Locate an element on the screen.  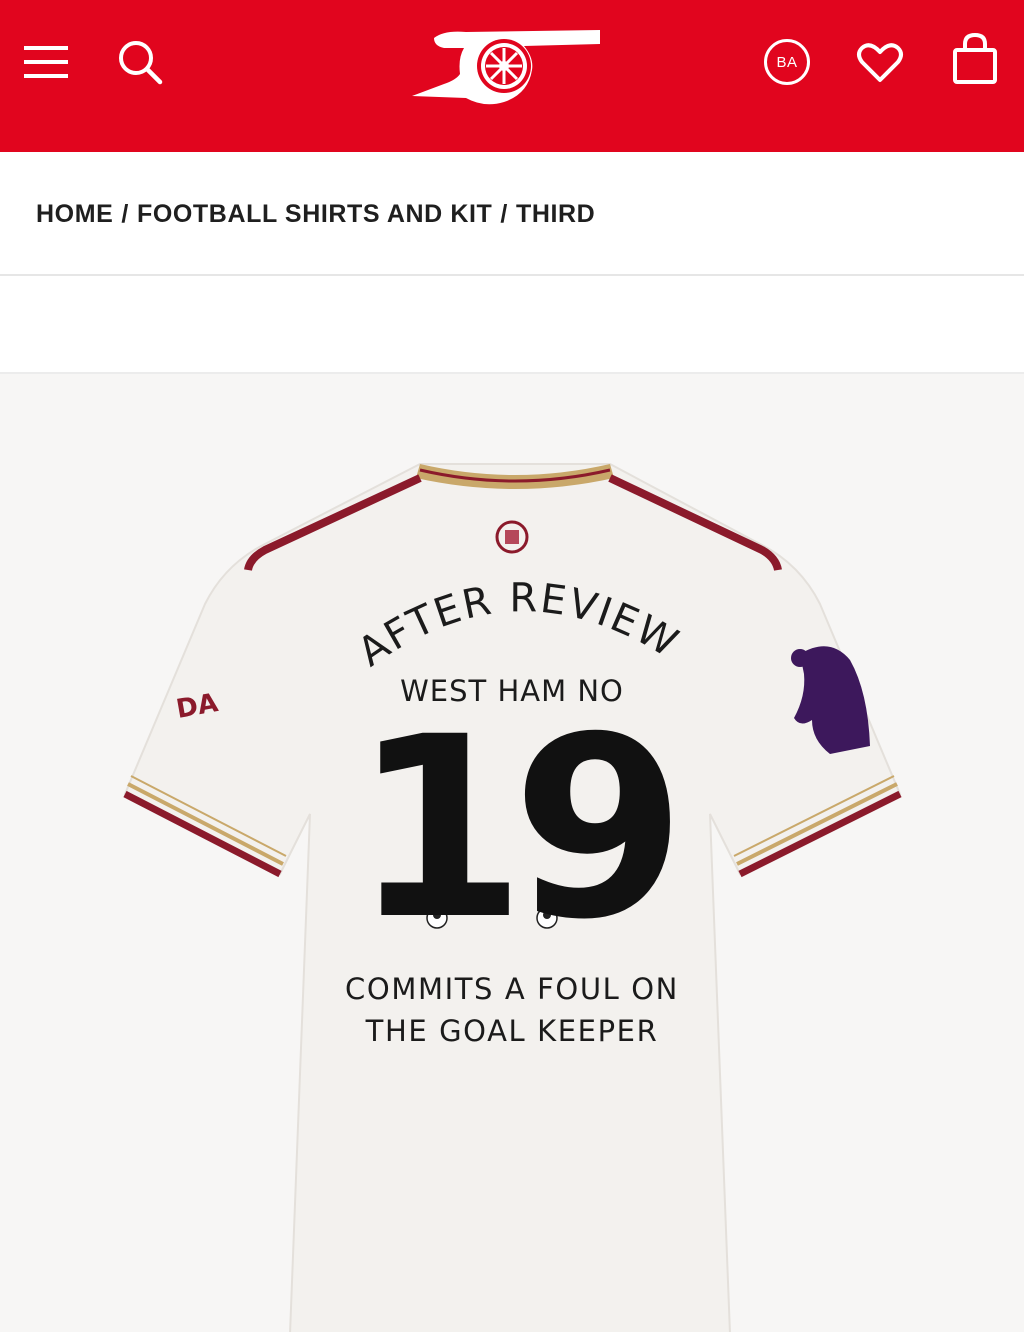
breadcrumb: HOME / FOOTBALL SHIRTS AND KIT / THIRD is located at coordinates (315, 214).